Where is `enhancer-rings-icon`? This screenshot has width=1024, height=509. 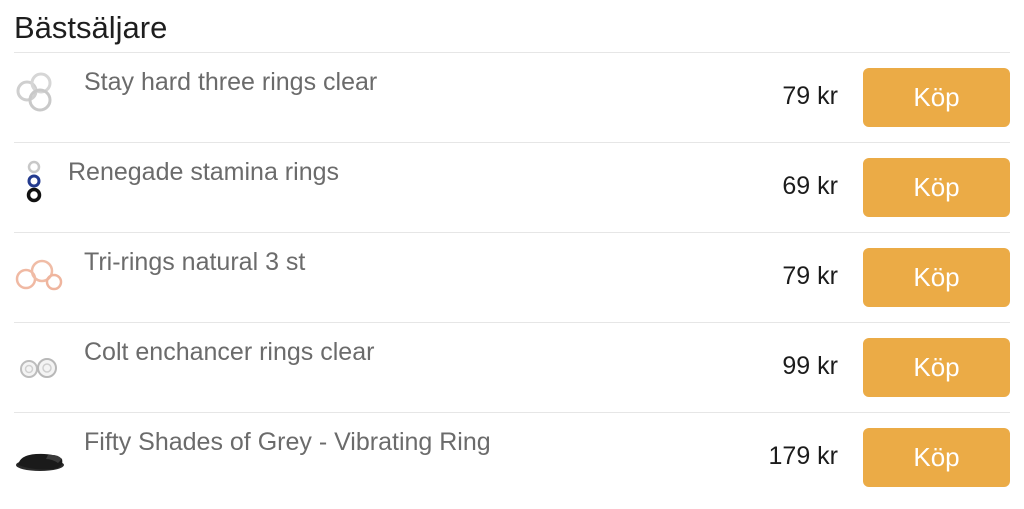 enhancer-rings-icon is located at coordinates (39, 363).